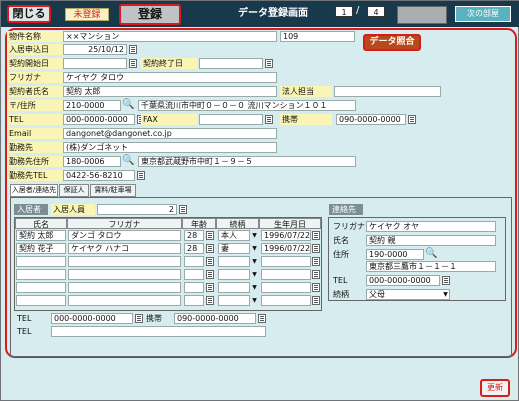 The height and width of the screenshot is (401, 519). What do you see at coordinates (317, 36) in the screenshot?
I see `room-number-field: 109` at bounding box center [317, 36].